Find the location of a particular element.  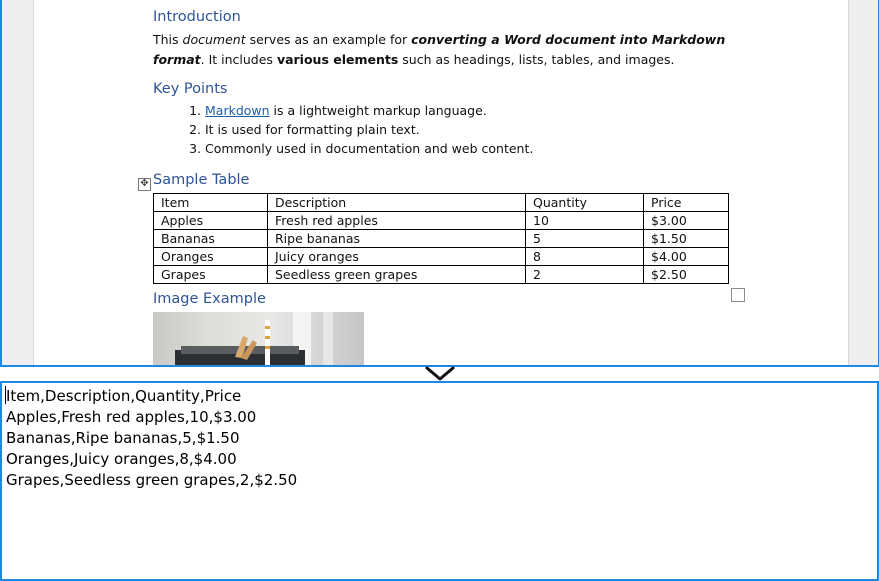

table-cell: 8 is located at coordinates (584, 256).